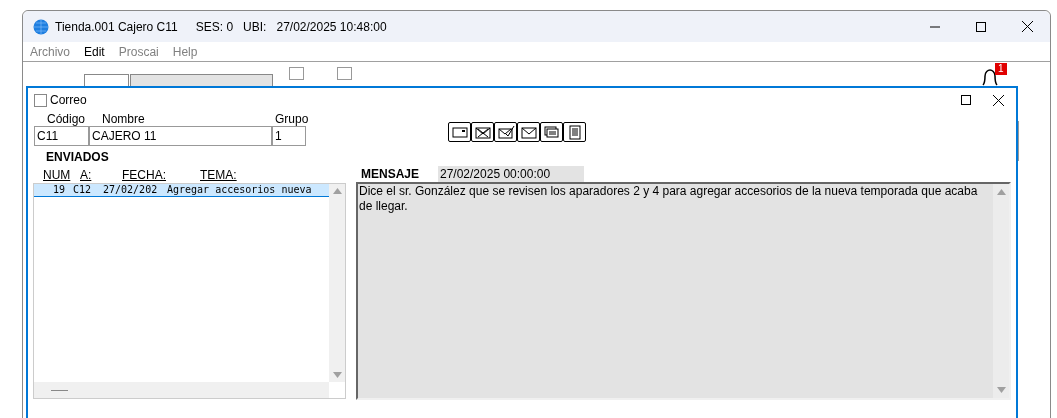 This screenshot has height=418, width=1057. Describe the element at coordinates (82, 190) in the screenshot. I see `list-cell-text: C12` at that location.